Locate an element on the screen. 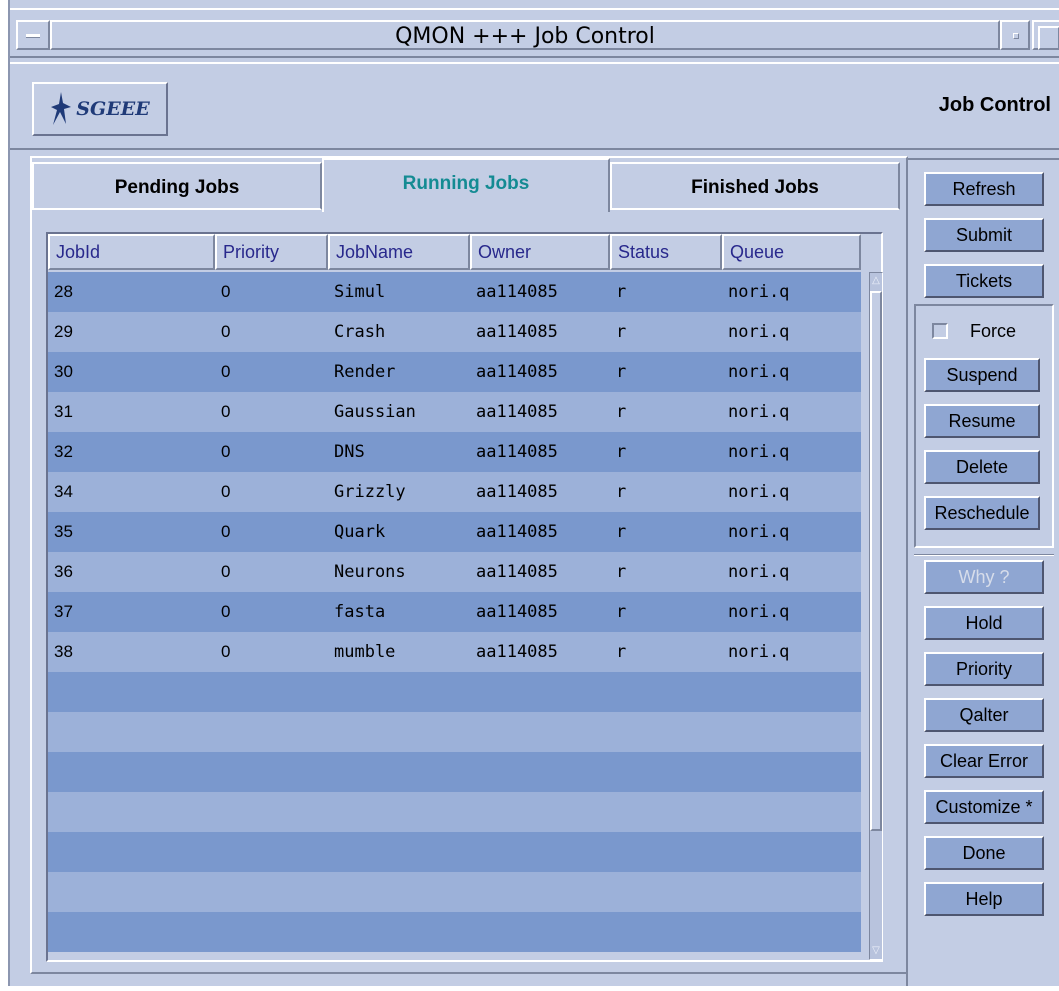 Image resolution: width=1059 pixels, height=991 pixels. table-row: 31 0 Gaussian aa114085 r nori.q is located at coordinates (454, 412).